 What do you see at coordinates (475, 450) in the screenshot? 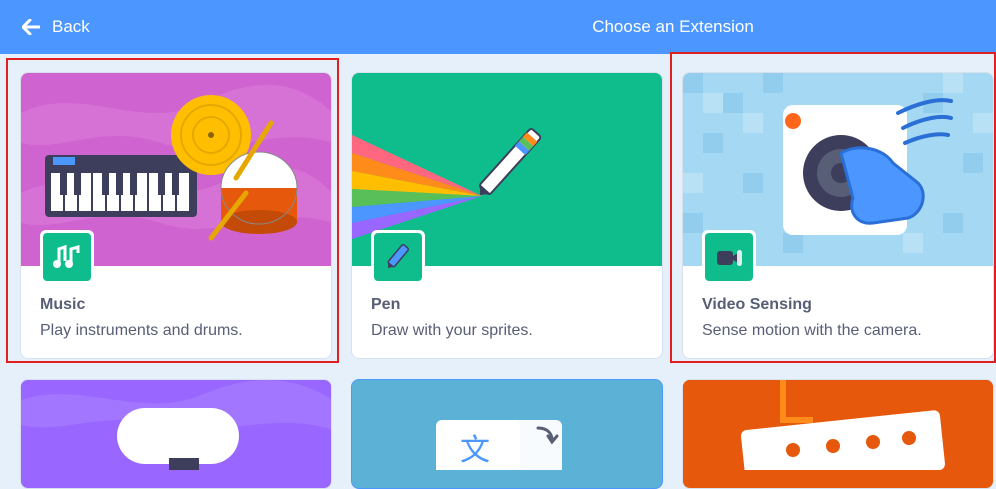
I see `svg-text: 文` at bounding box center [475, 450].